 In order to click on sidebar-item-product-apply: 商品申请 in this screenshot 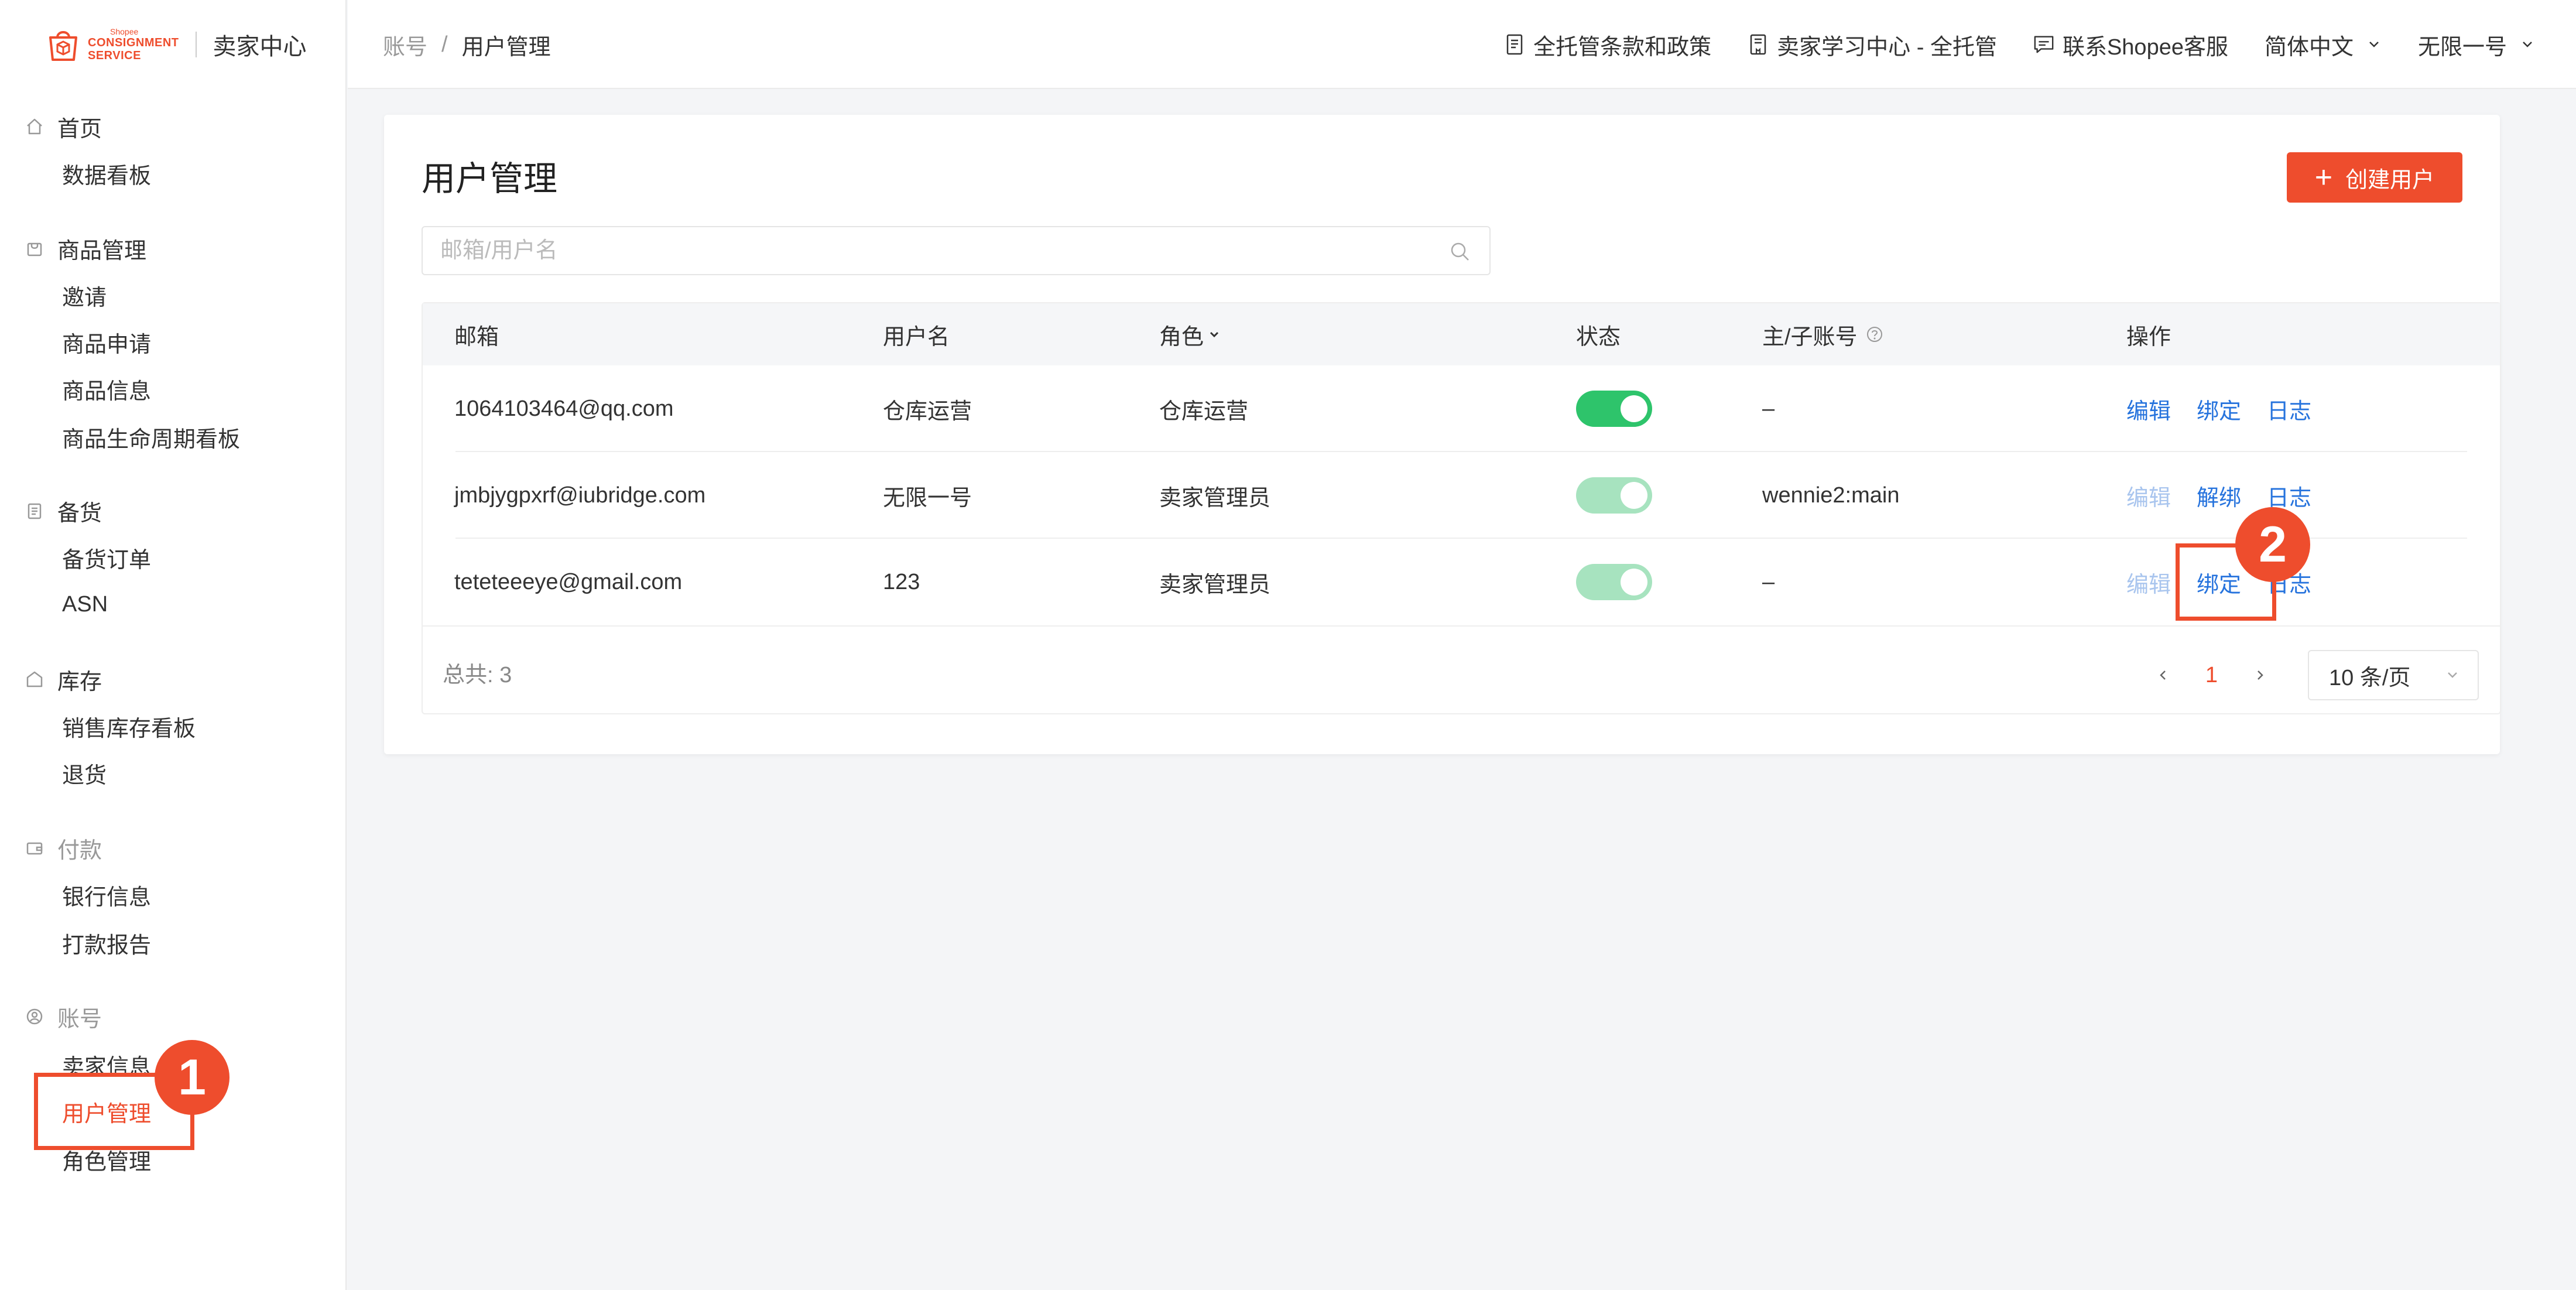, I will do `click(106, 342)`.